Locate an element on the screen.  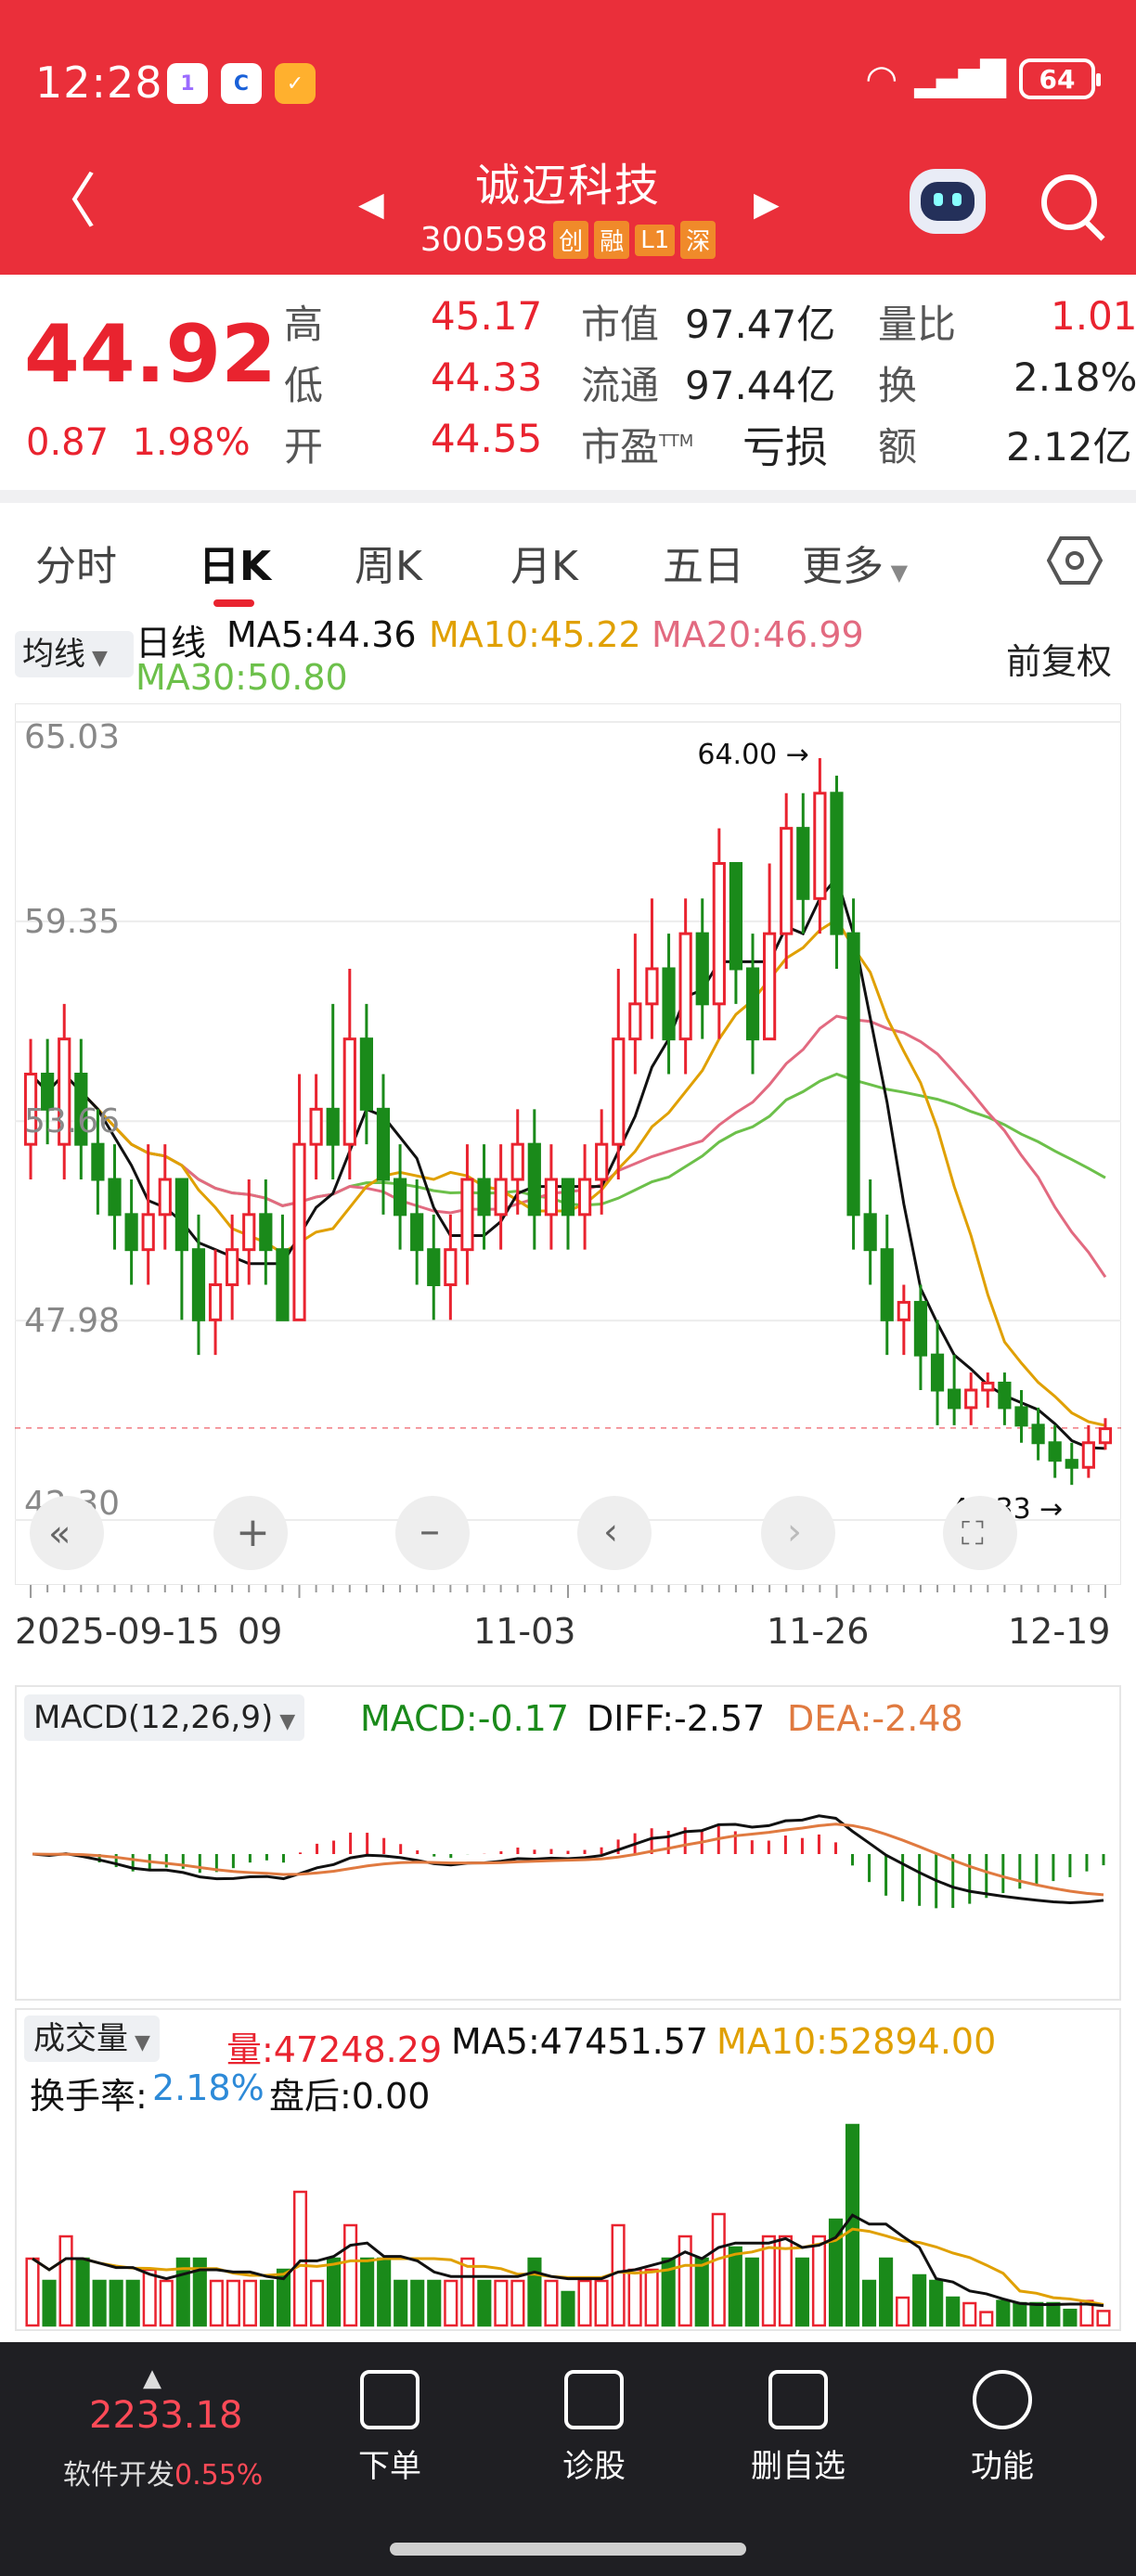
float-label: 流通 is located at coordinates (620, 386).